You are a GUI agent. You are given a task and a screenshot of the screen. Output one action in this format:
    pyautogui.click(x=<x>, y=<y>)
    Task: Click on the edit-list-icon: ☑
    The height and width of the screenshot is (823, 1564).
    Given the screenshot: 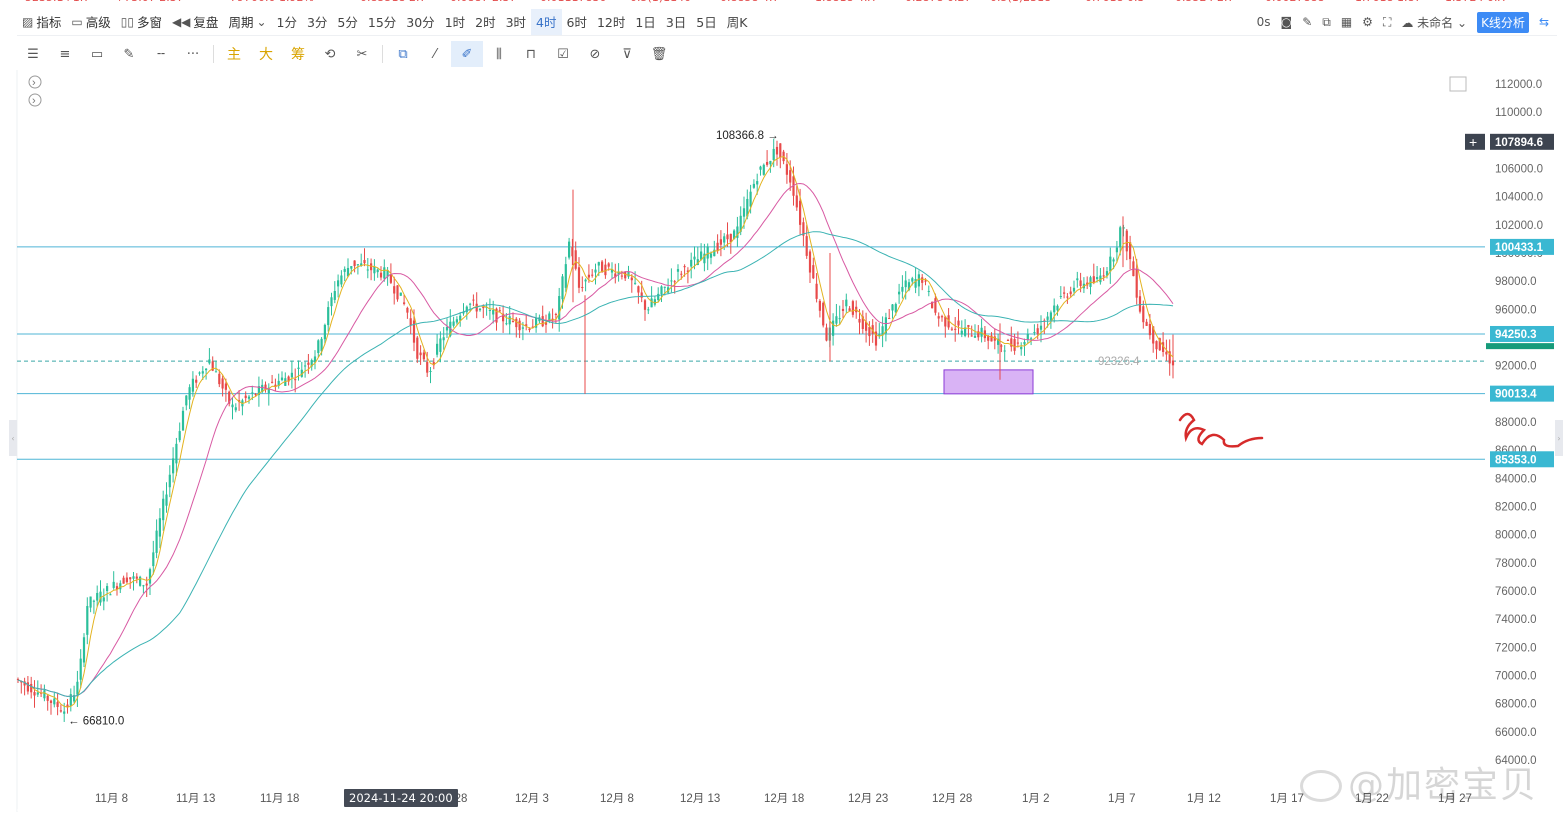 What is the action you would take?
    pyautogui.click(x=563, y=54)
    